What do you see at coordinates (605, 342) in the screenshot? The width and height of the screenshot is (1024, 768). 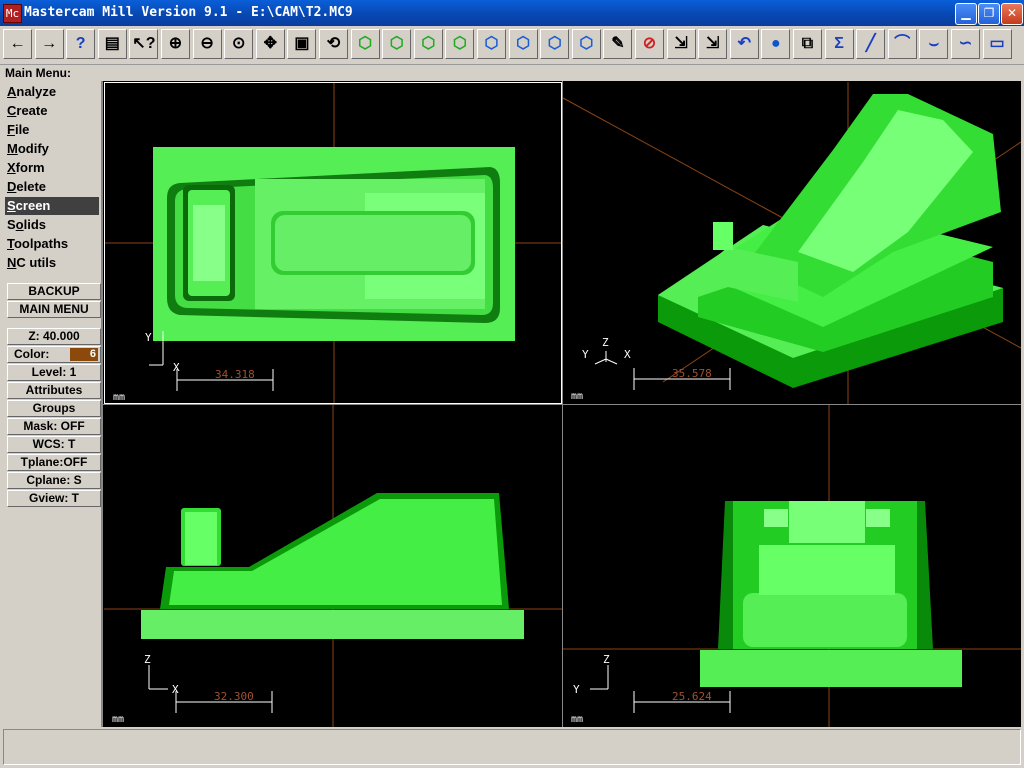 I see `iso-axis-z: Z` at bounding box center [605, 342].